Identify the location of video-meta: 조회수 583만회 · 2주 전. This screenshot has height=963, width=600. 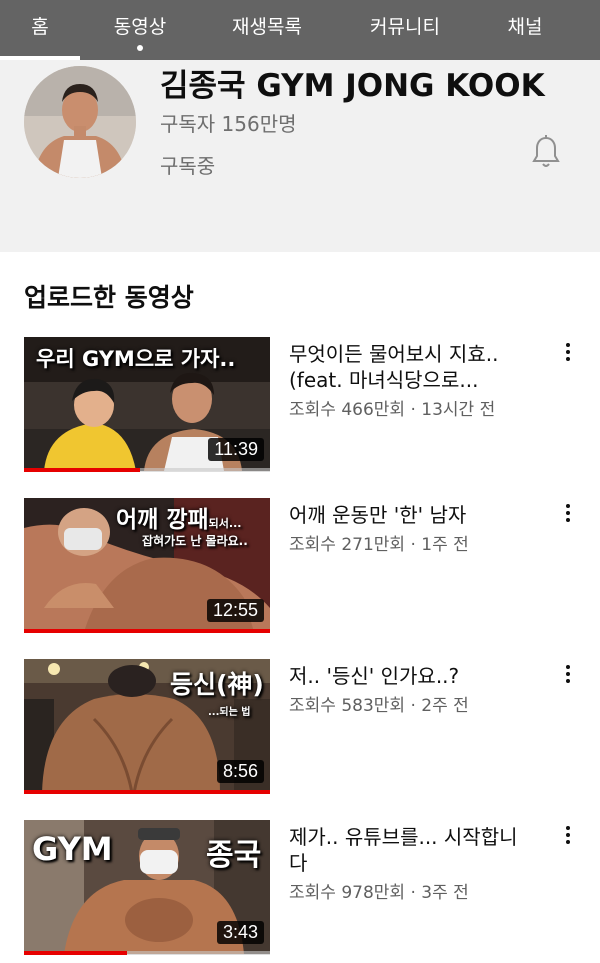
(379, 706).